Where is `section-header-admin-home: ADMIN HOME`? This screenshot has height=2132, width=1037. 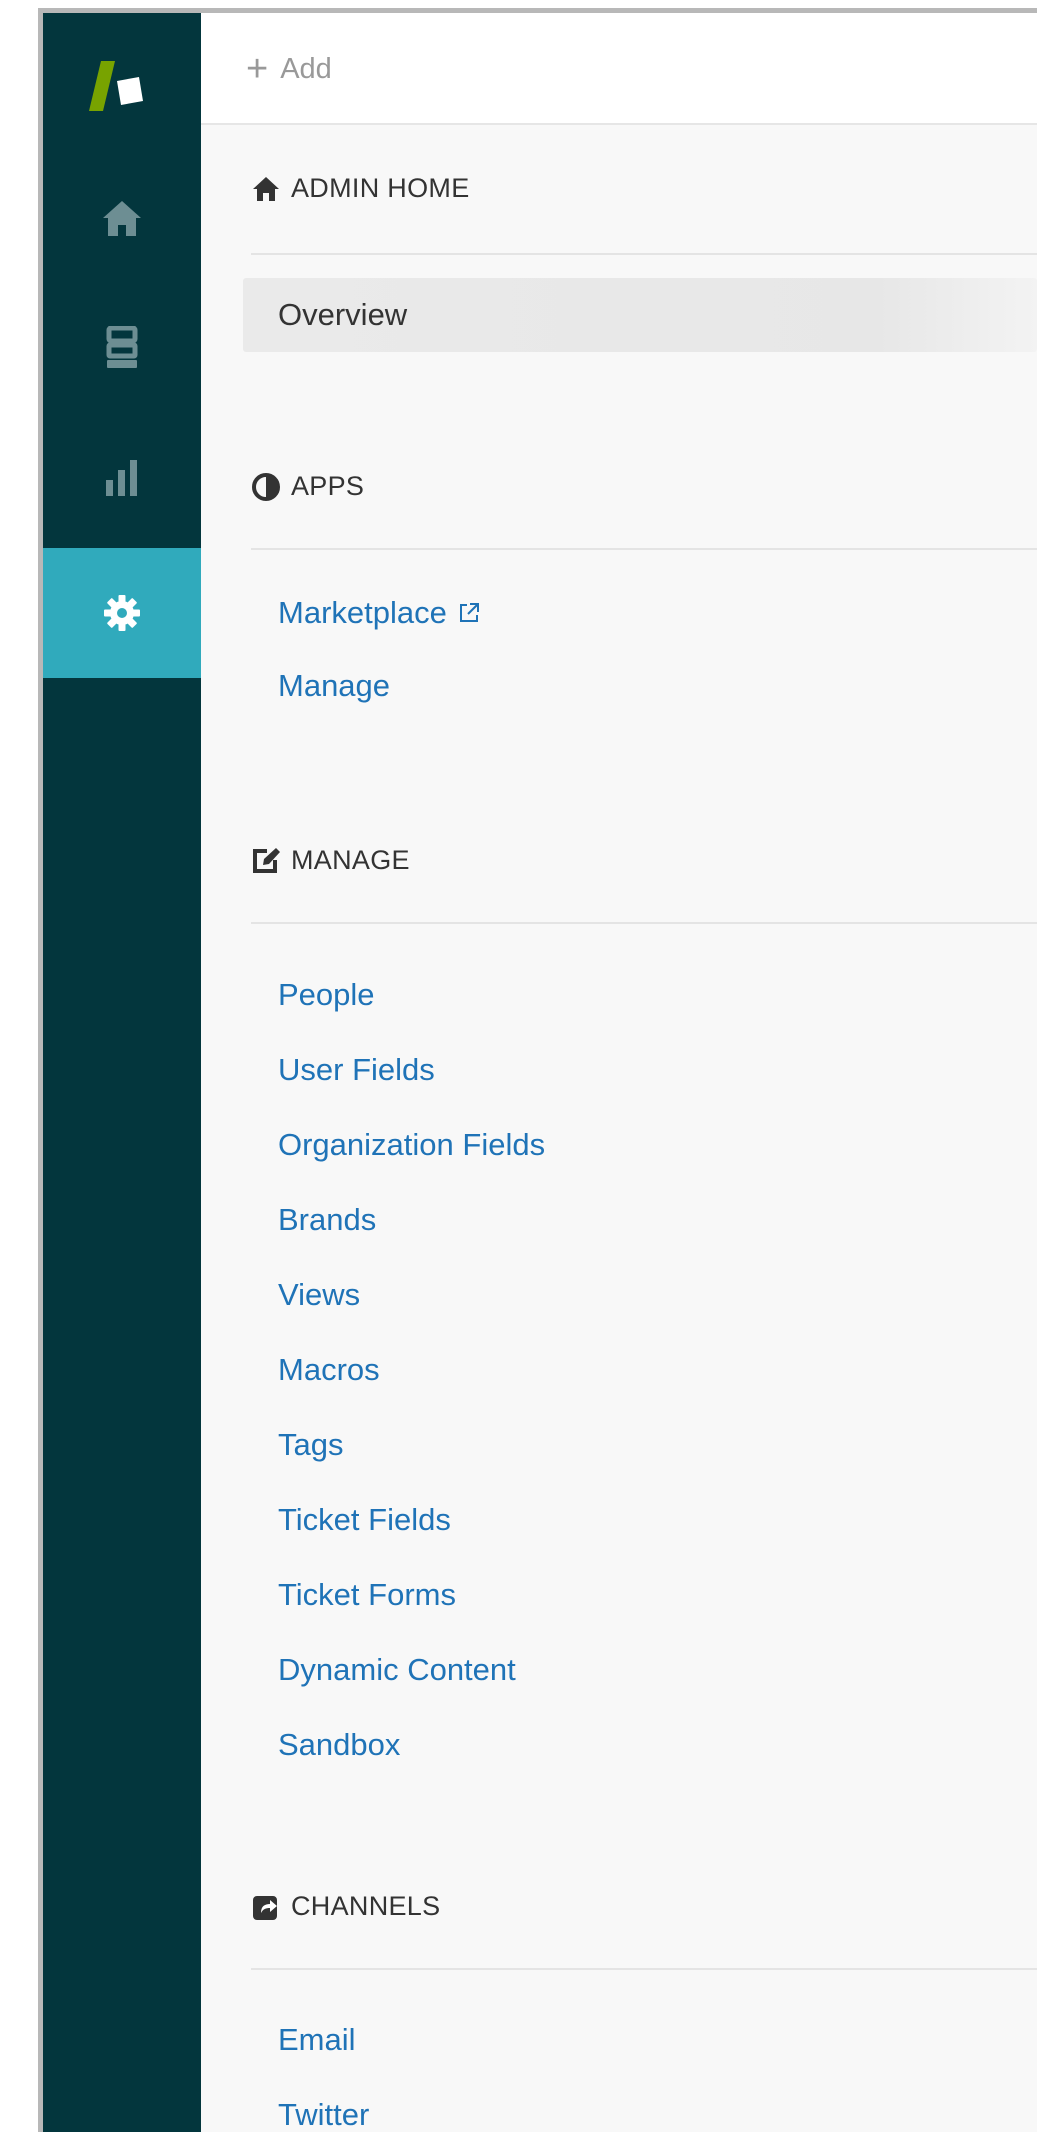
section-header-admin-home: ADMIN HOME is located at coordinates (360, 188).